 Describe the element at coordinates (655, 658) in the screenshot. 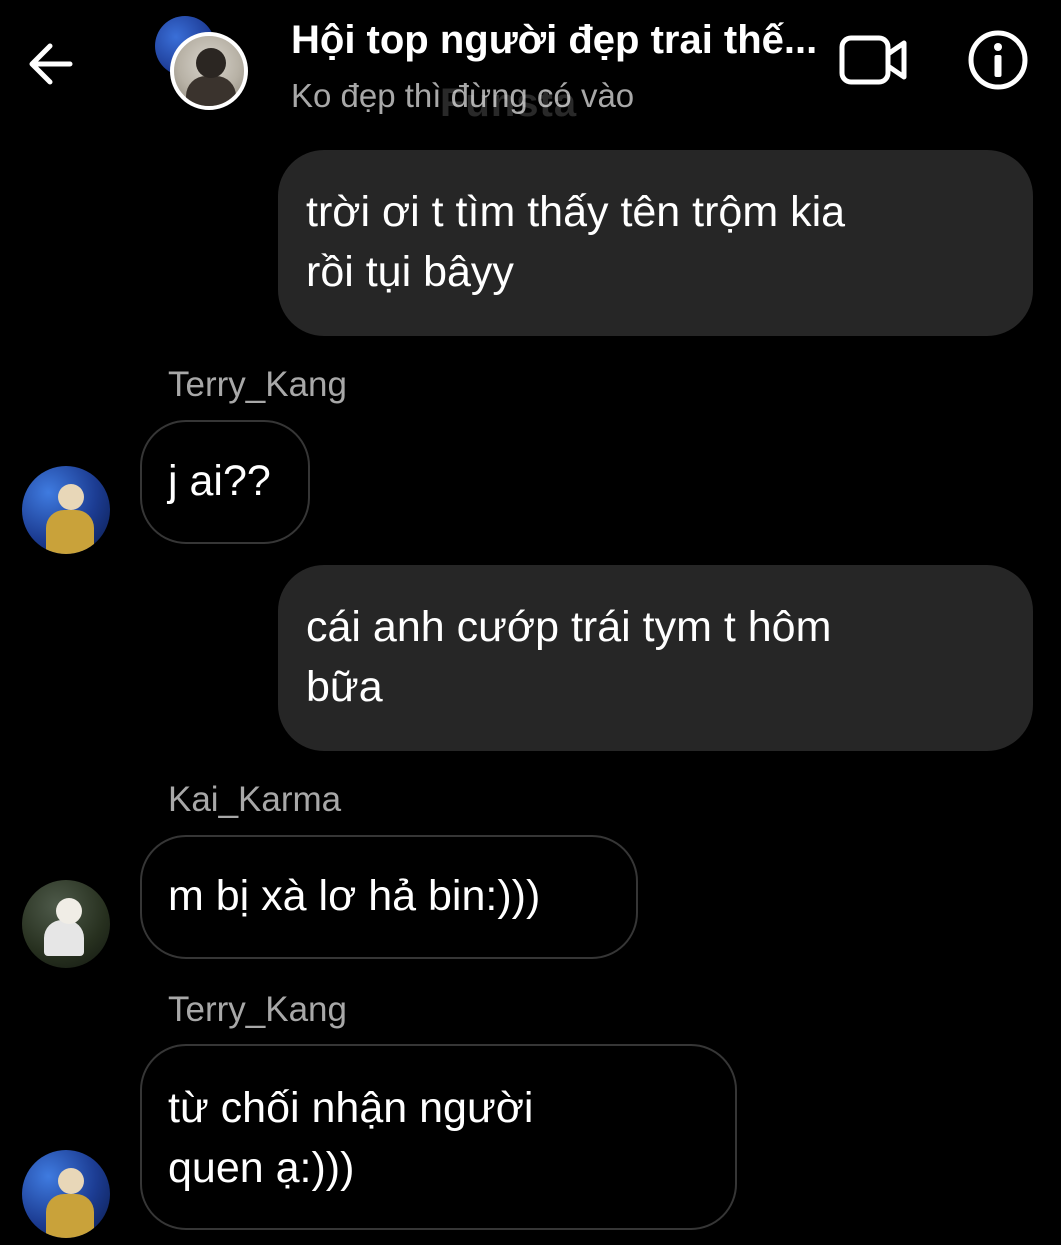

I see `message-bubble-outgoing: cái anh cướp trái tym t hôm bữa` at that location.